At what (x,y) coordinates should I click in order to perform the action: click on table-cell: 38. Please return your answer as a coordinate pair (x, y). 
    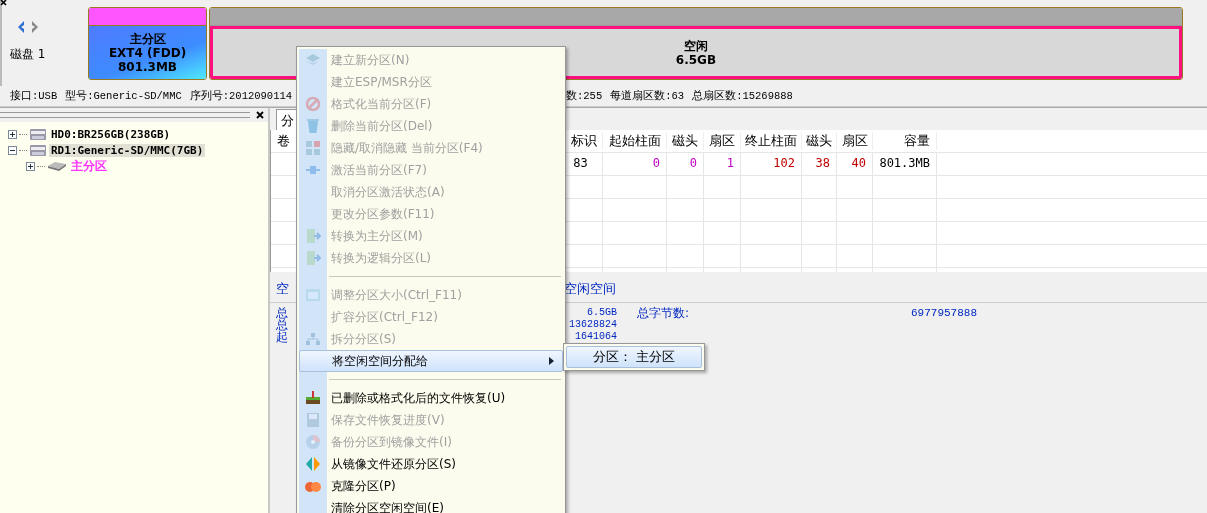
    Looking at the image, I should click on (822, 163).